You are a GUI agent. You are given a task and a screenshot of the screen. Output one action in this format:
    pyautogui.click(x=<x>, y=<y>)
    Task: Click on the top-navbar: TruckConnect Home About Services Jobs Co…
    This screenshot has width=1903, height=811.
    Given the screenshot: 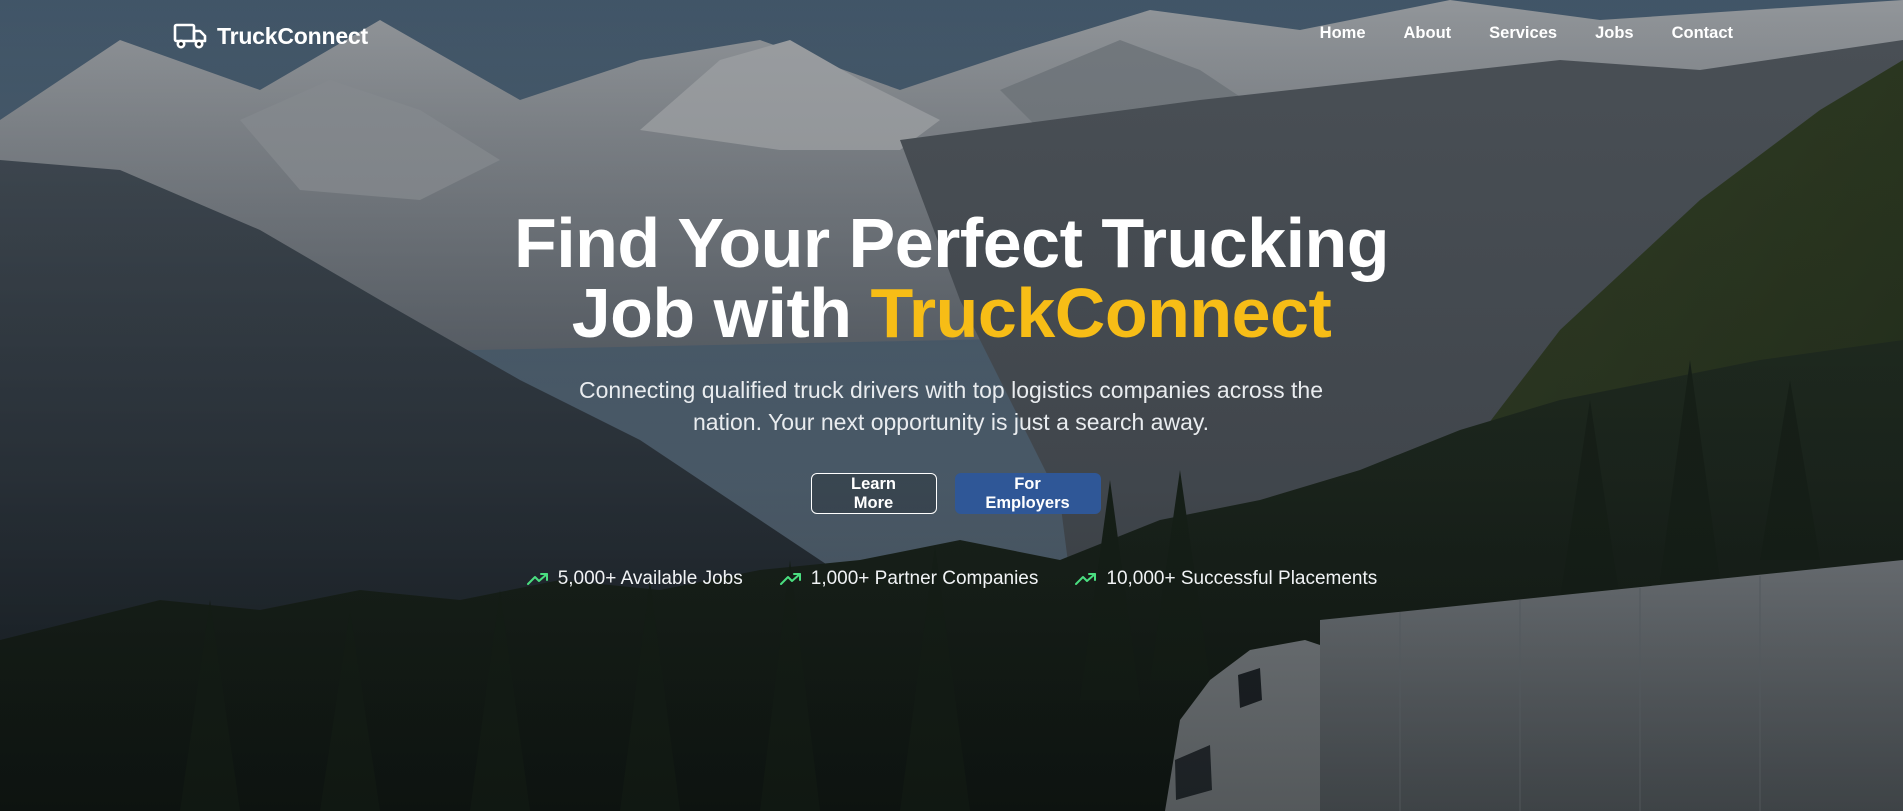 What is the action you would take?
    pyautogui.click(x=951, y=36)
    